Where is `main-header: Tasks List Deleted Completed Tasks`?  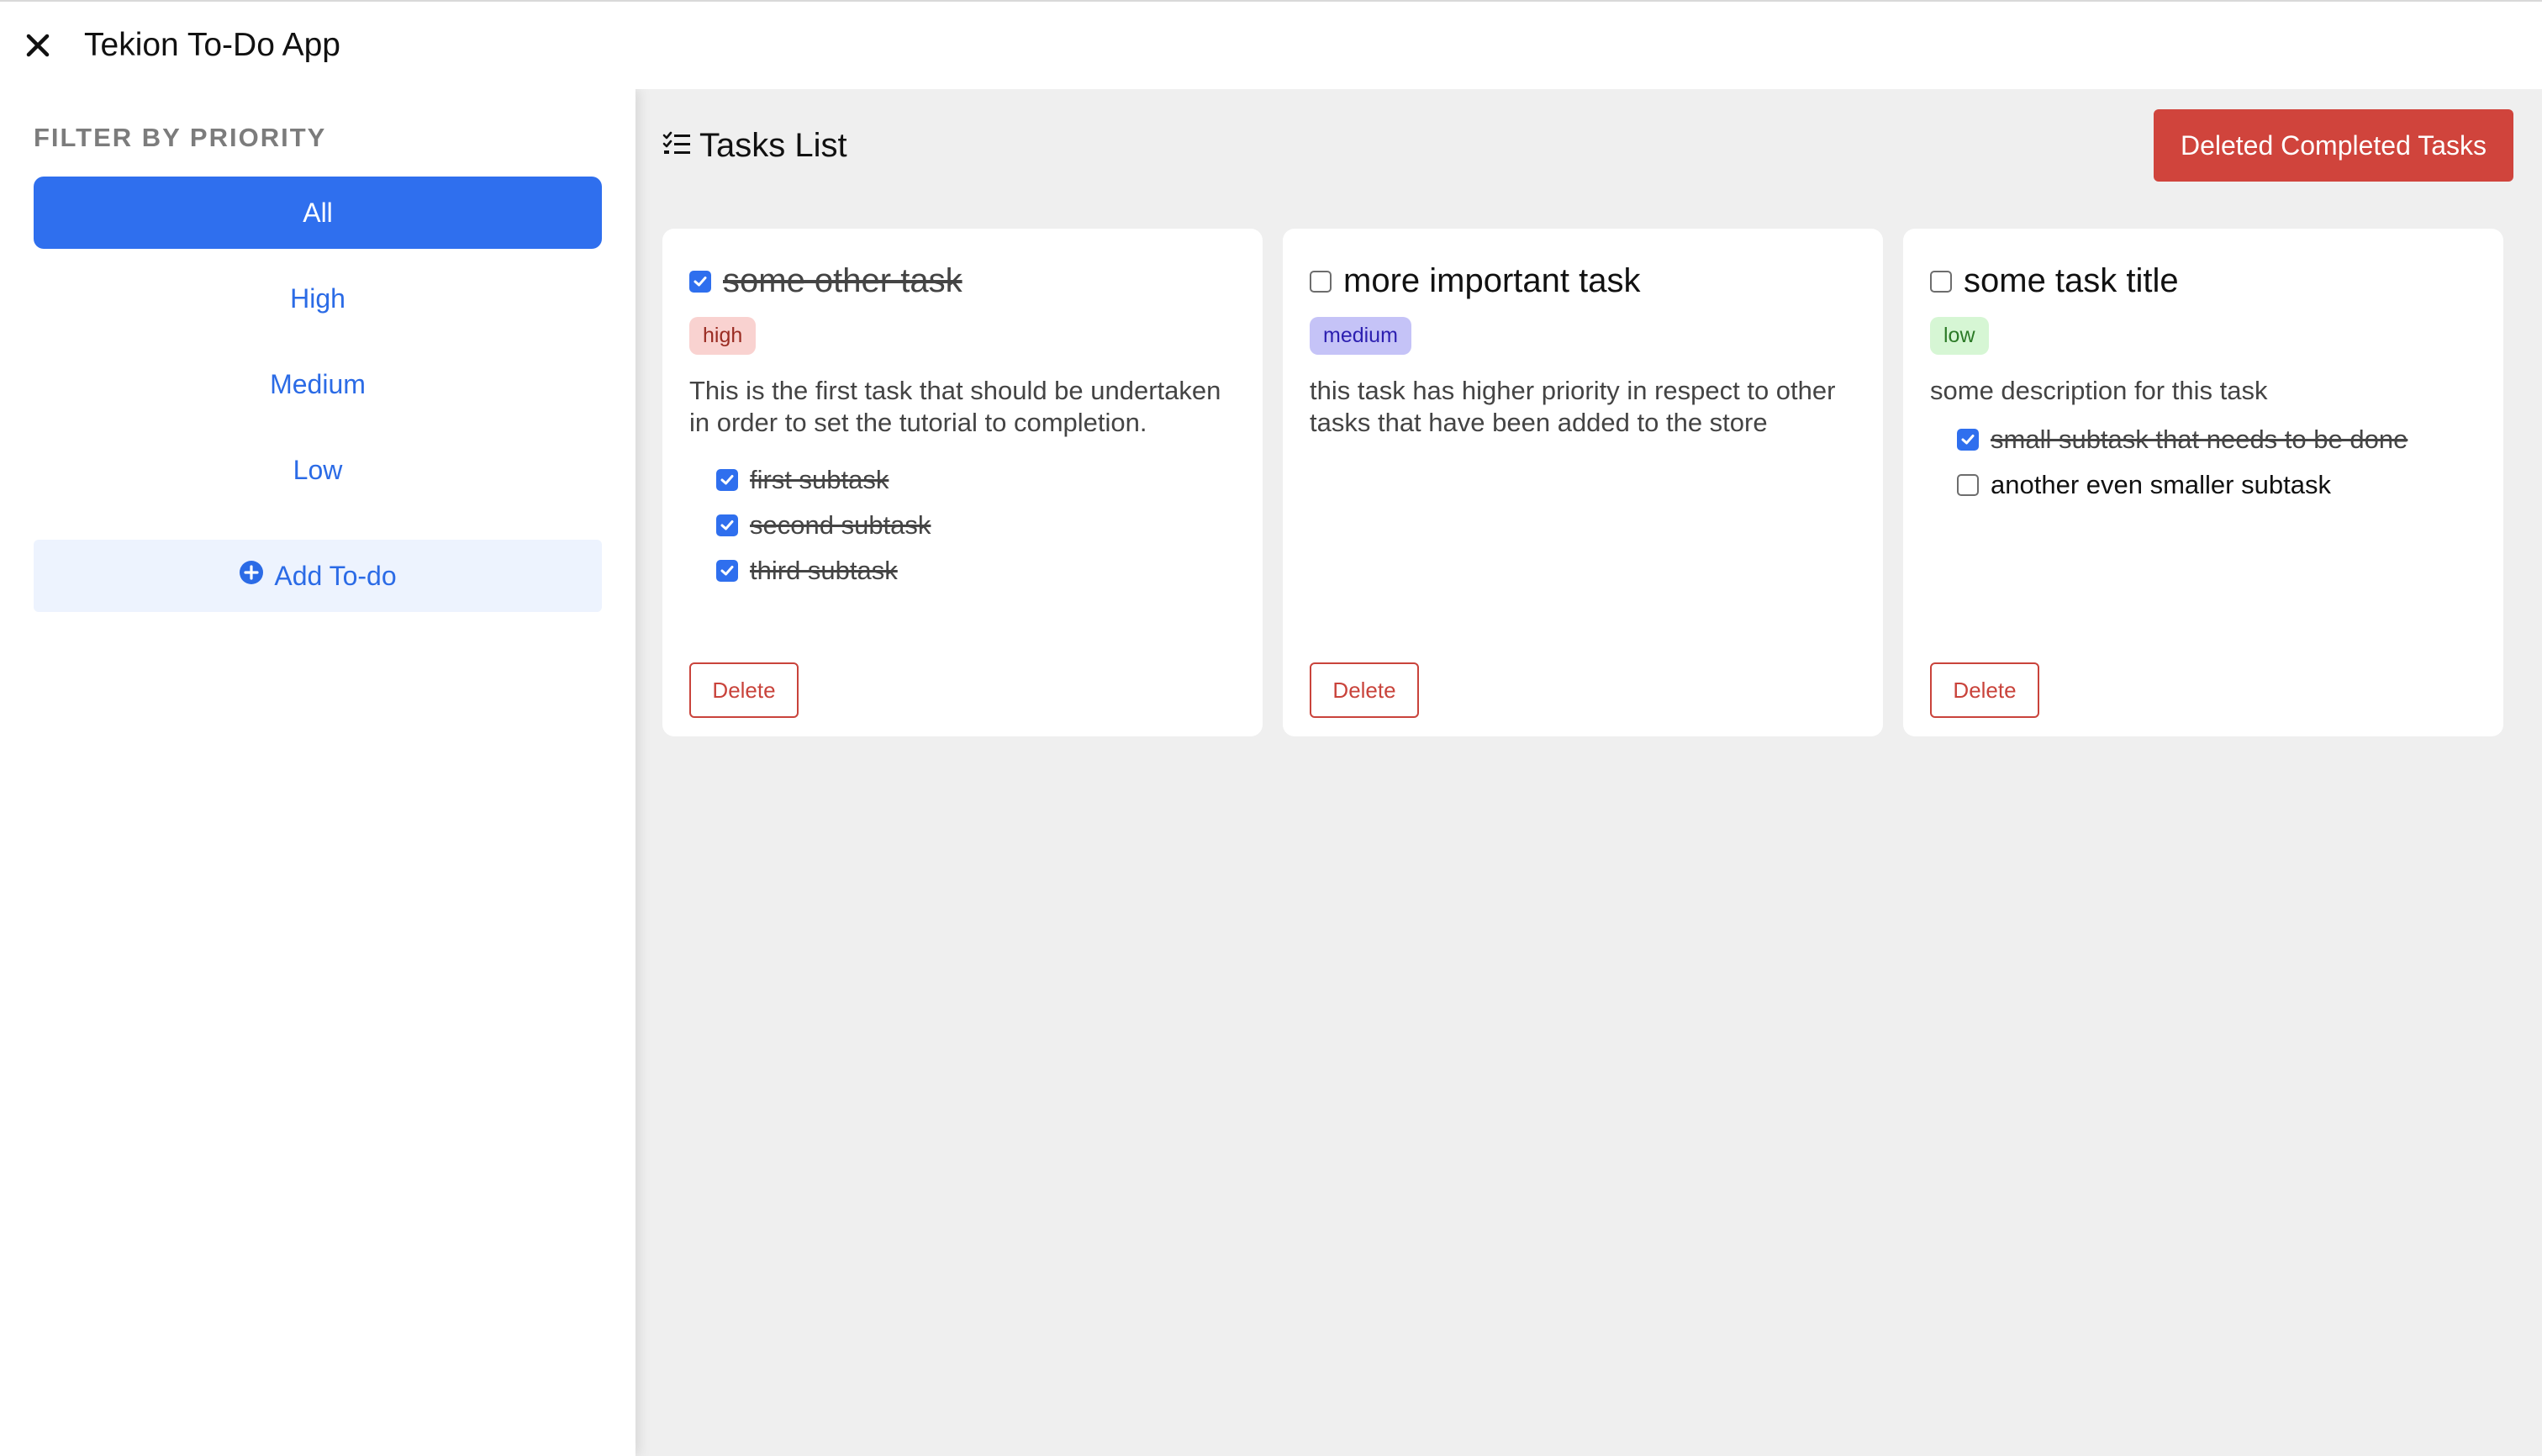
main-header: Tasks List Deleted Completed Tasks is located at coordinates (1588, 145).